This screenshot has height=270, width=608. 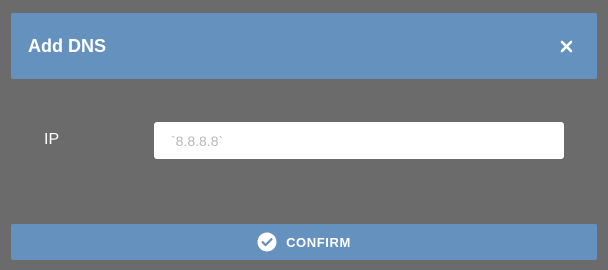 I want to click on ip-label: IP, so click(x=52, y=139).